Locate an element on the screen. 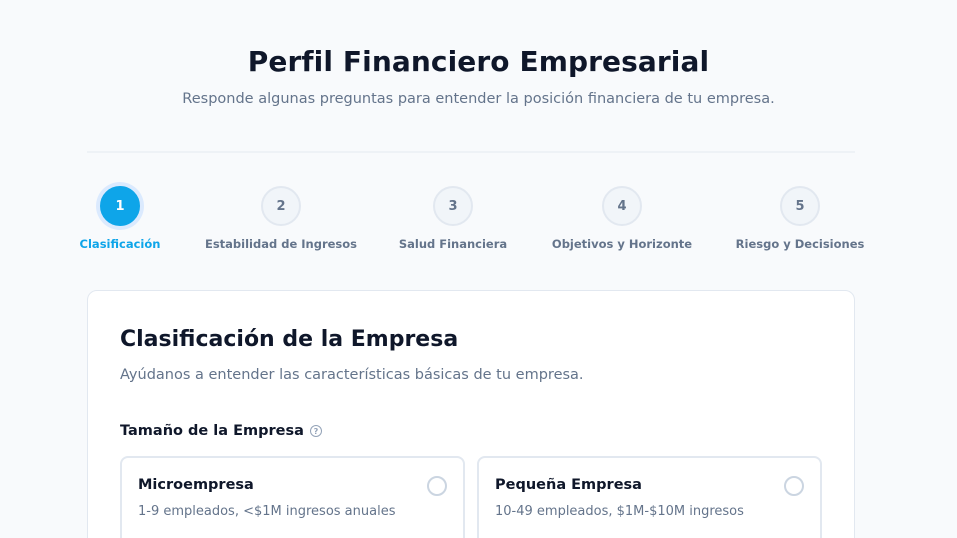 This screenshot has height=538, width=957. page-title: Perfil Financiero Empresarial is located at coordinates (478, 61).